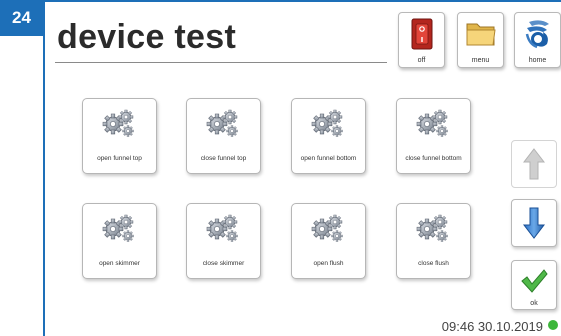  I want to click on close-funnel-bottom-button: close funnel bottom, so click(433, 136).